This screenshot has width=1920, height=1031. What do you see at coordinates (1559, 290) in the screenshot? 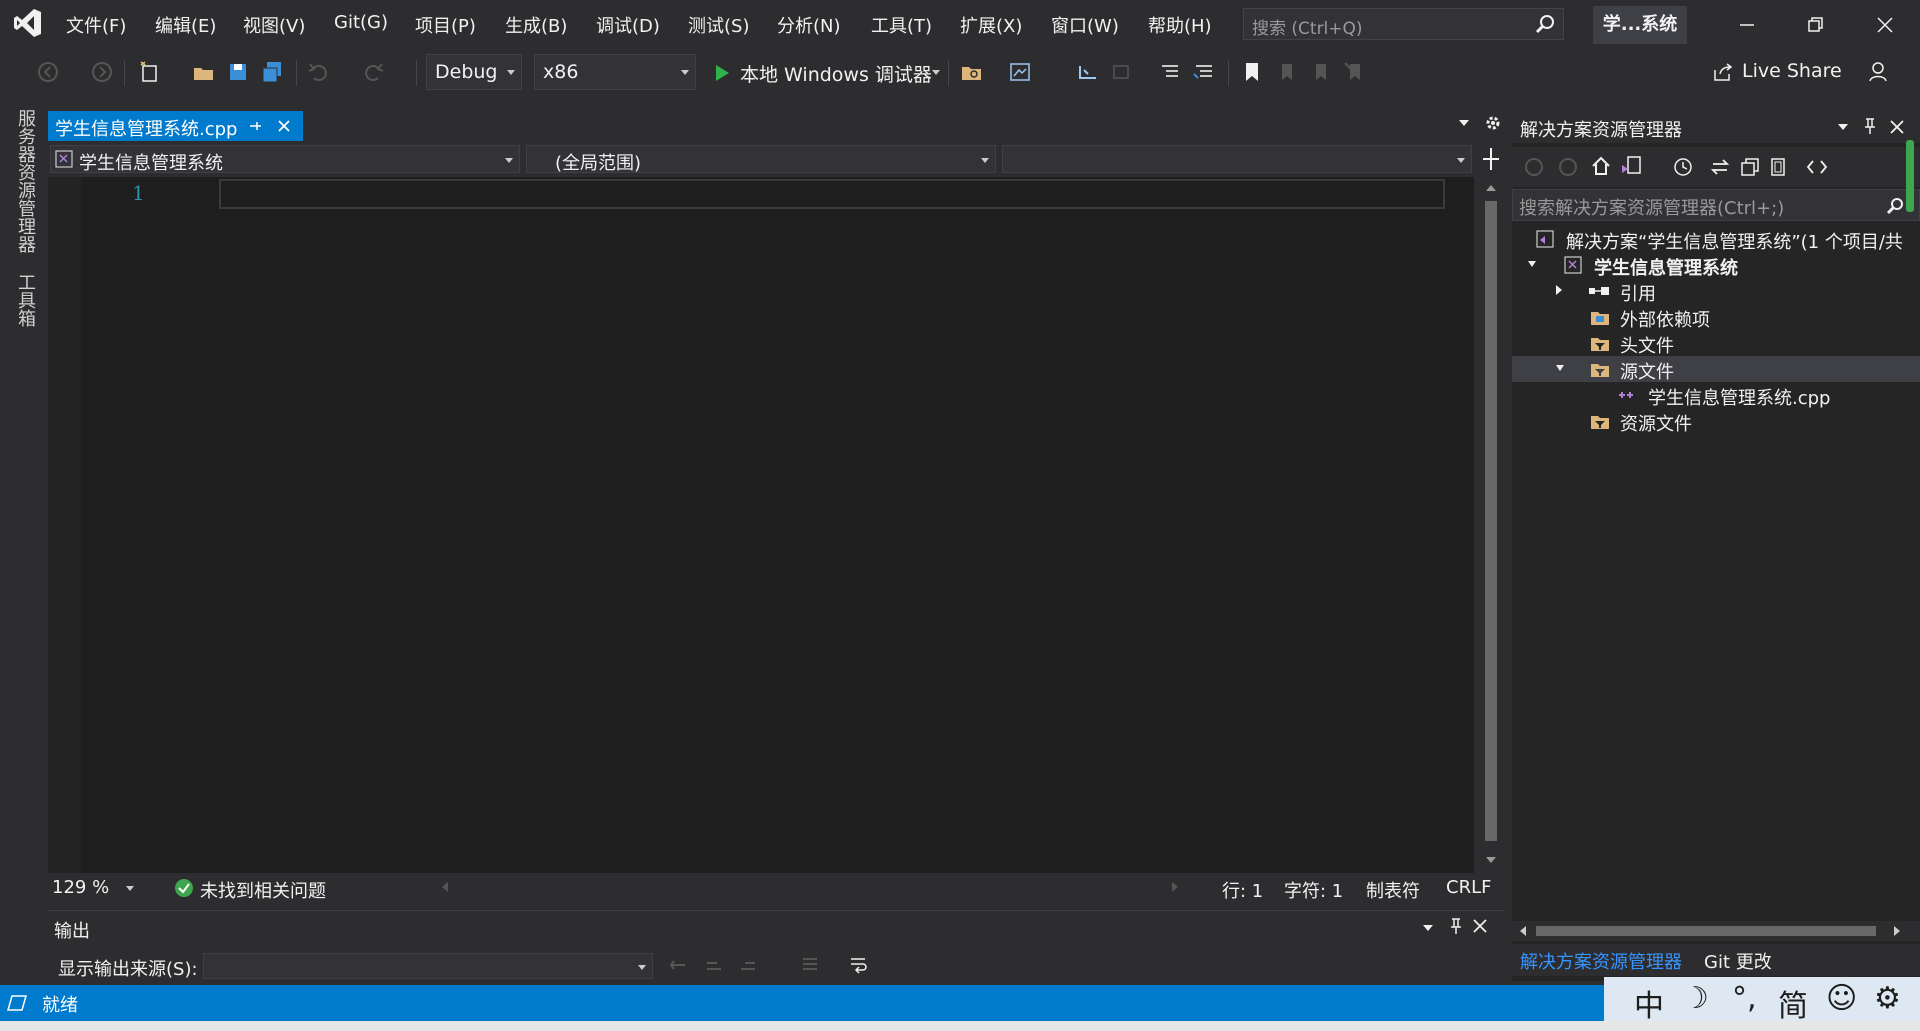
I see `collapsed-arrow-icon` at bounding box center [1559, 290].